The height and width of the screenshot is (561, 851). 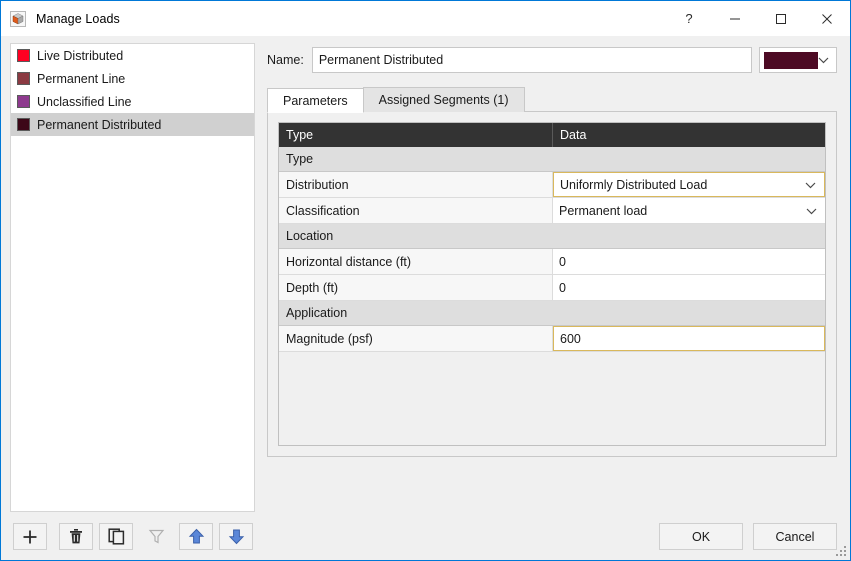 I want to click on close-button, so click(x=827, y=18).